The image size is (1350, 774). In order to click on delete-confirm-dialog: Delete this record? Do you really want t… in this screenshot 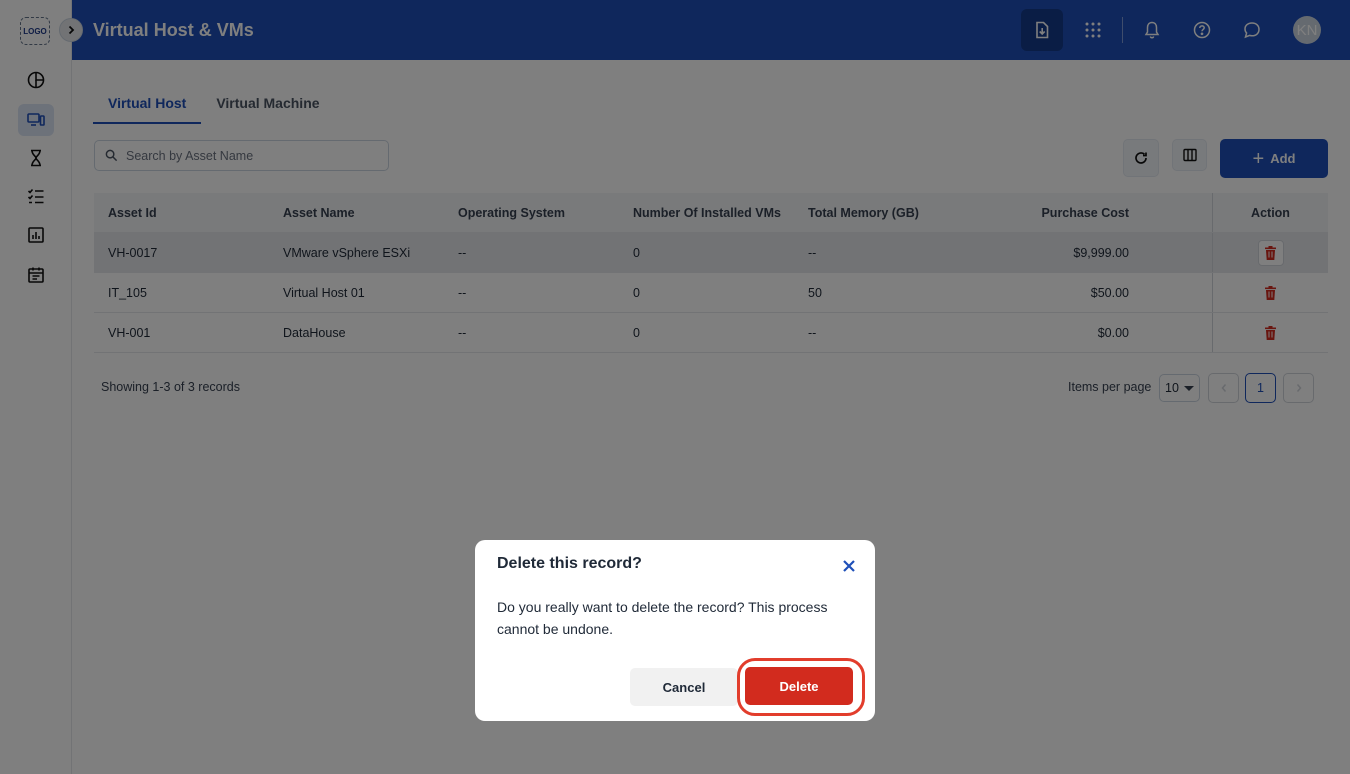, I will do `click(675, 630)`.